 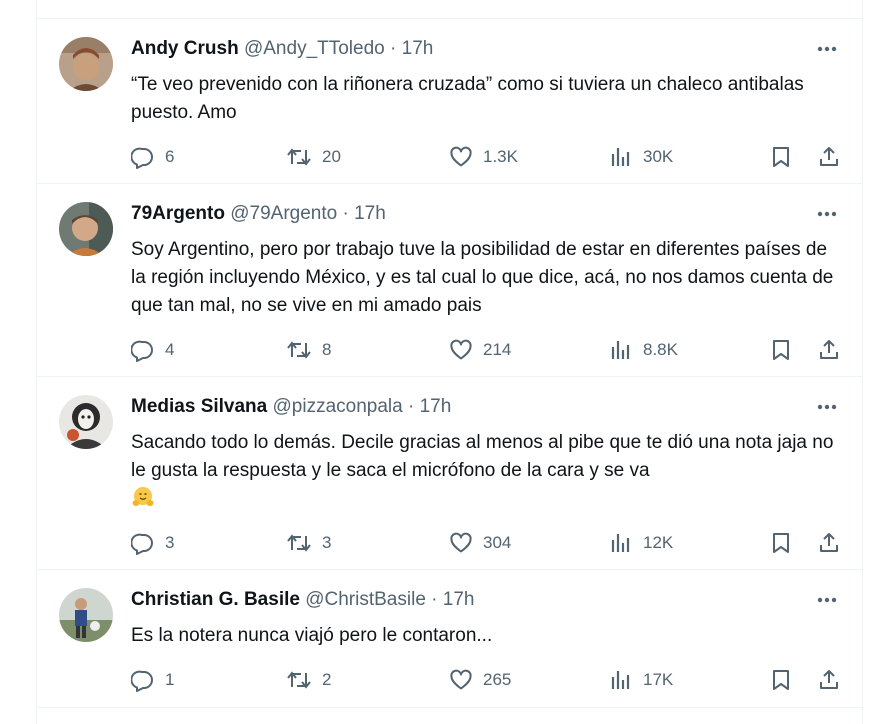 What do you see at coordinates (658, 679) in the screenshot?
I see `view-count: 17K` at bounding box center [658, 679].